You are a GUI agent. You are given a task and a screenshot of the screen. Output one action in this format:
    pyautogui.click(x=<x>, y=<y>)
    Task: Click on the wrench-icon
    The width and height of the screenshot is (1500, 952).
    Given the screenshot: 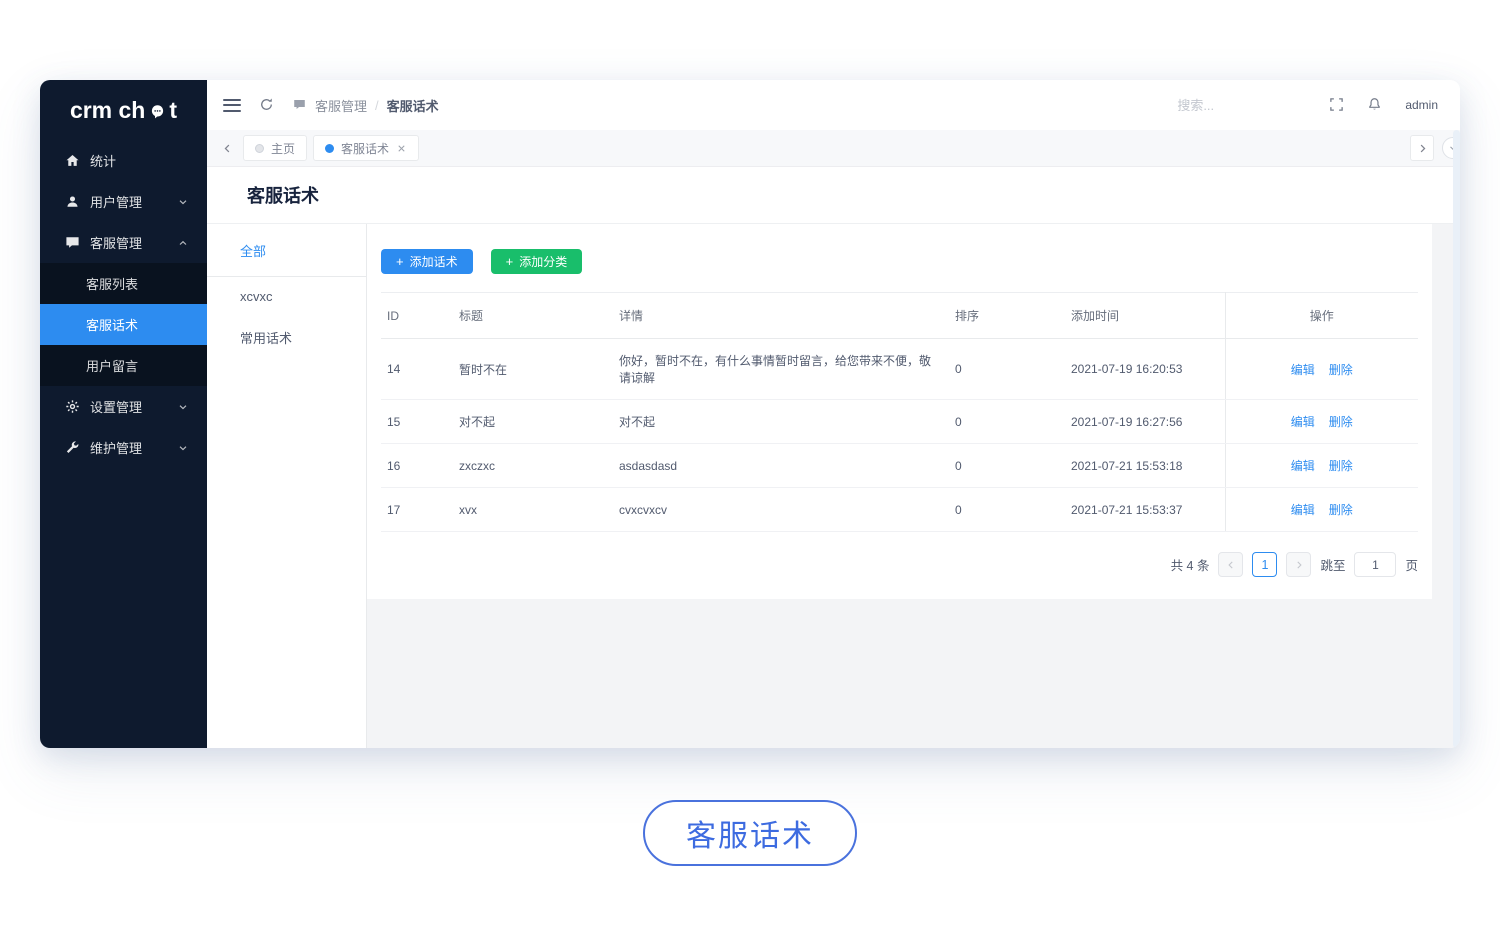 What is the action you would take?
    pyautogui.click(x=72, y=448)
    